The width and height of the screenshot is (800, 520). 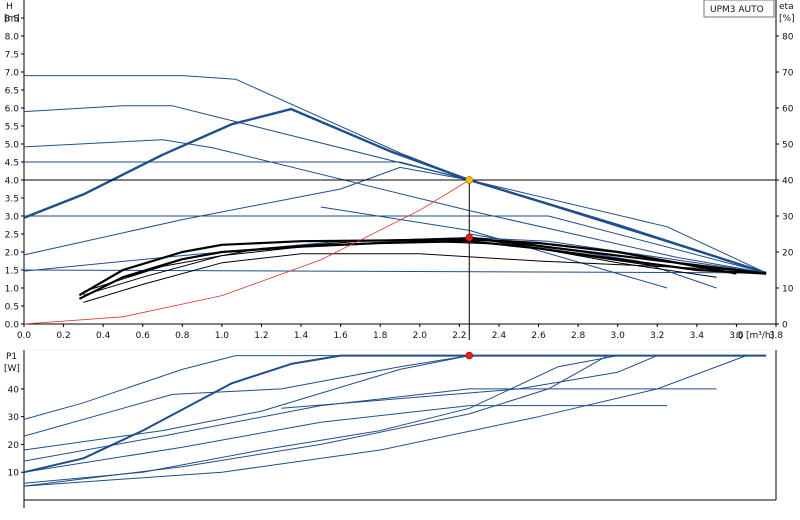 I want to click on p1-tick-label: 20, so click(x=14, y=446).